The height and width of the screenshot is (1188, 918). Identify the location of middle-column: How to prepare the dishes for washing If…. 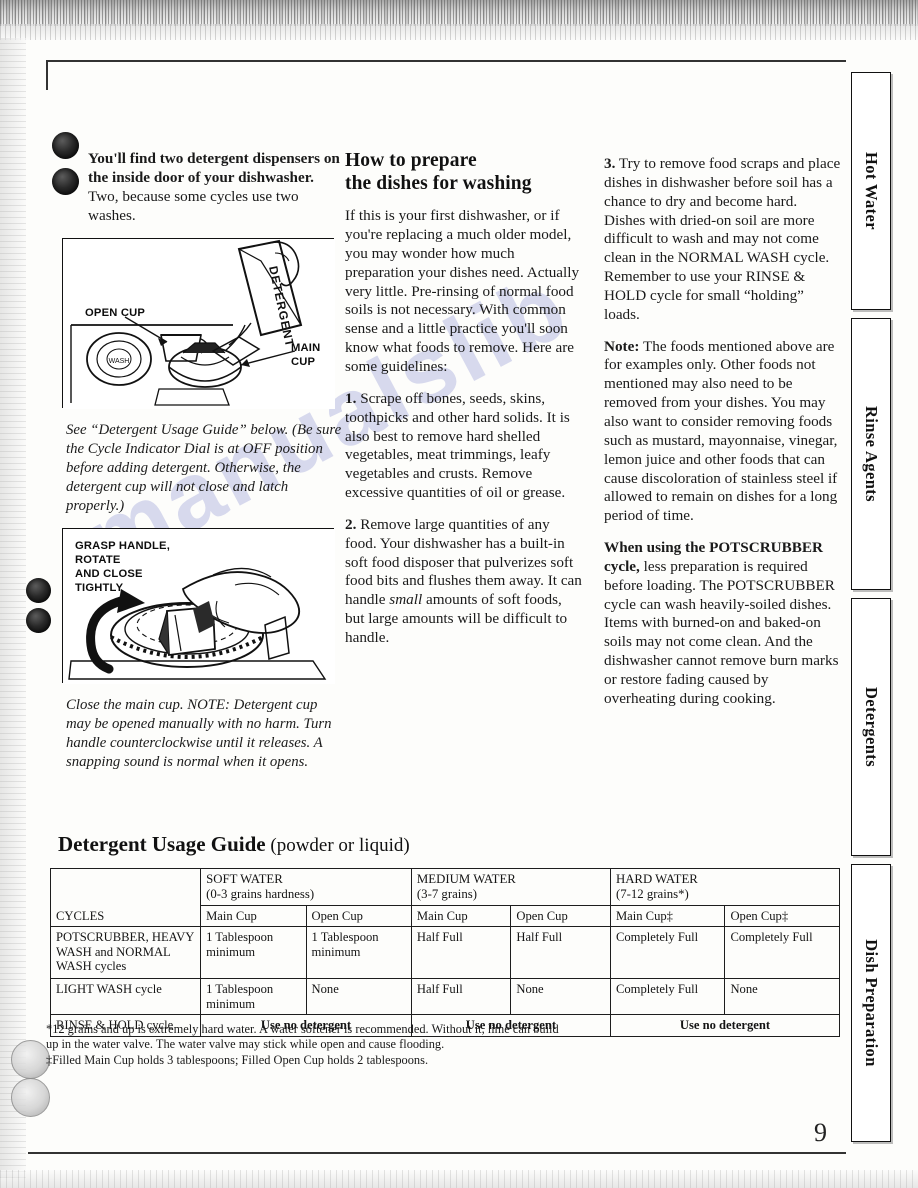
(464, 405).